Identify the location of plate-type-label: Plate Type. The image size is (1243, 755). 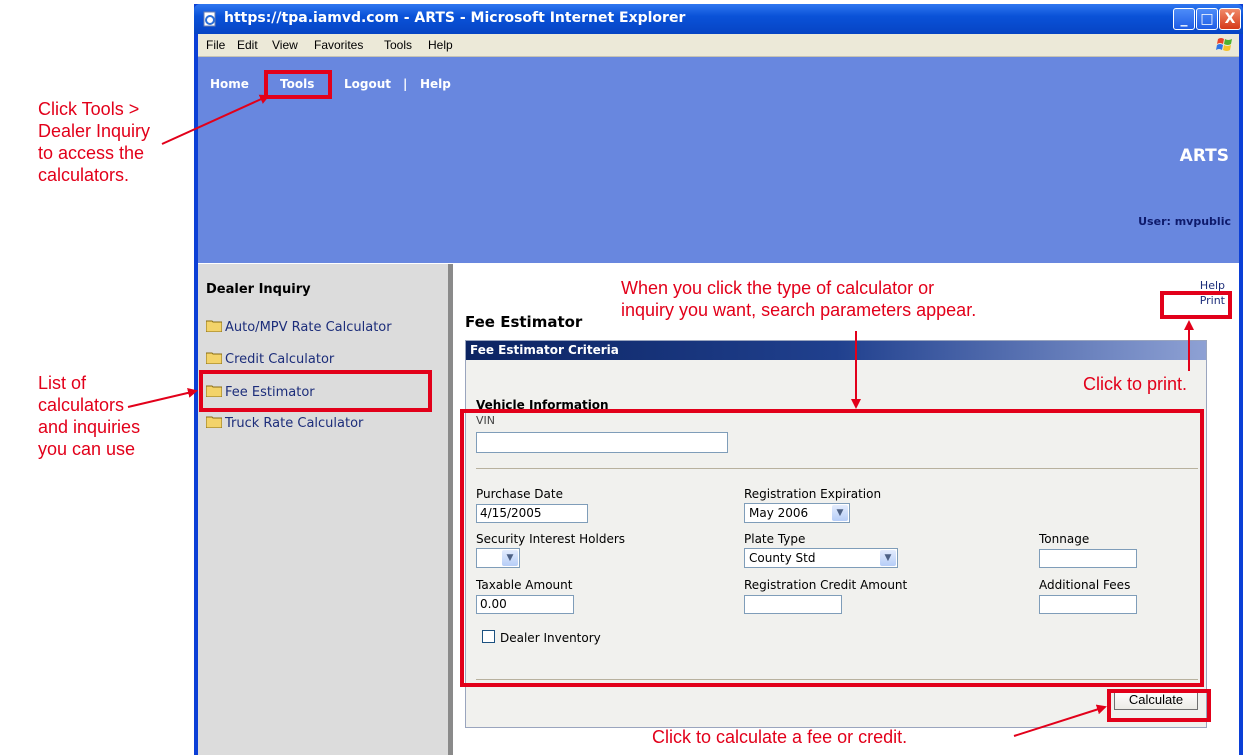
(775, 539).